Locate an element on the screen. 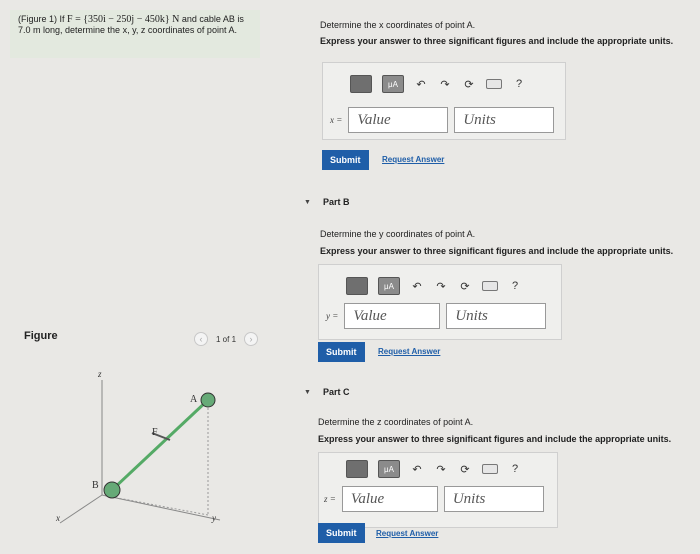 The image size is (700, 554). part-c-header: ▼ Part C is located at coordinates (326, 392).